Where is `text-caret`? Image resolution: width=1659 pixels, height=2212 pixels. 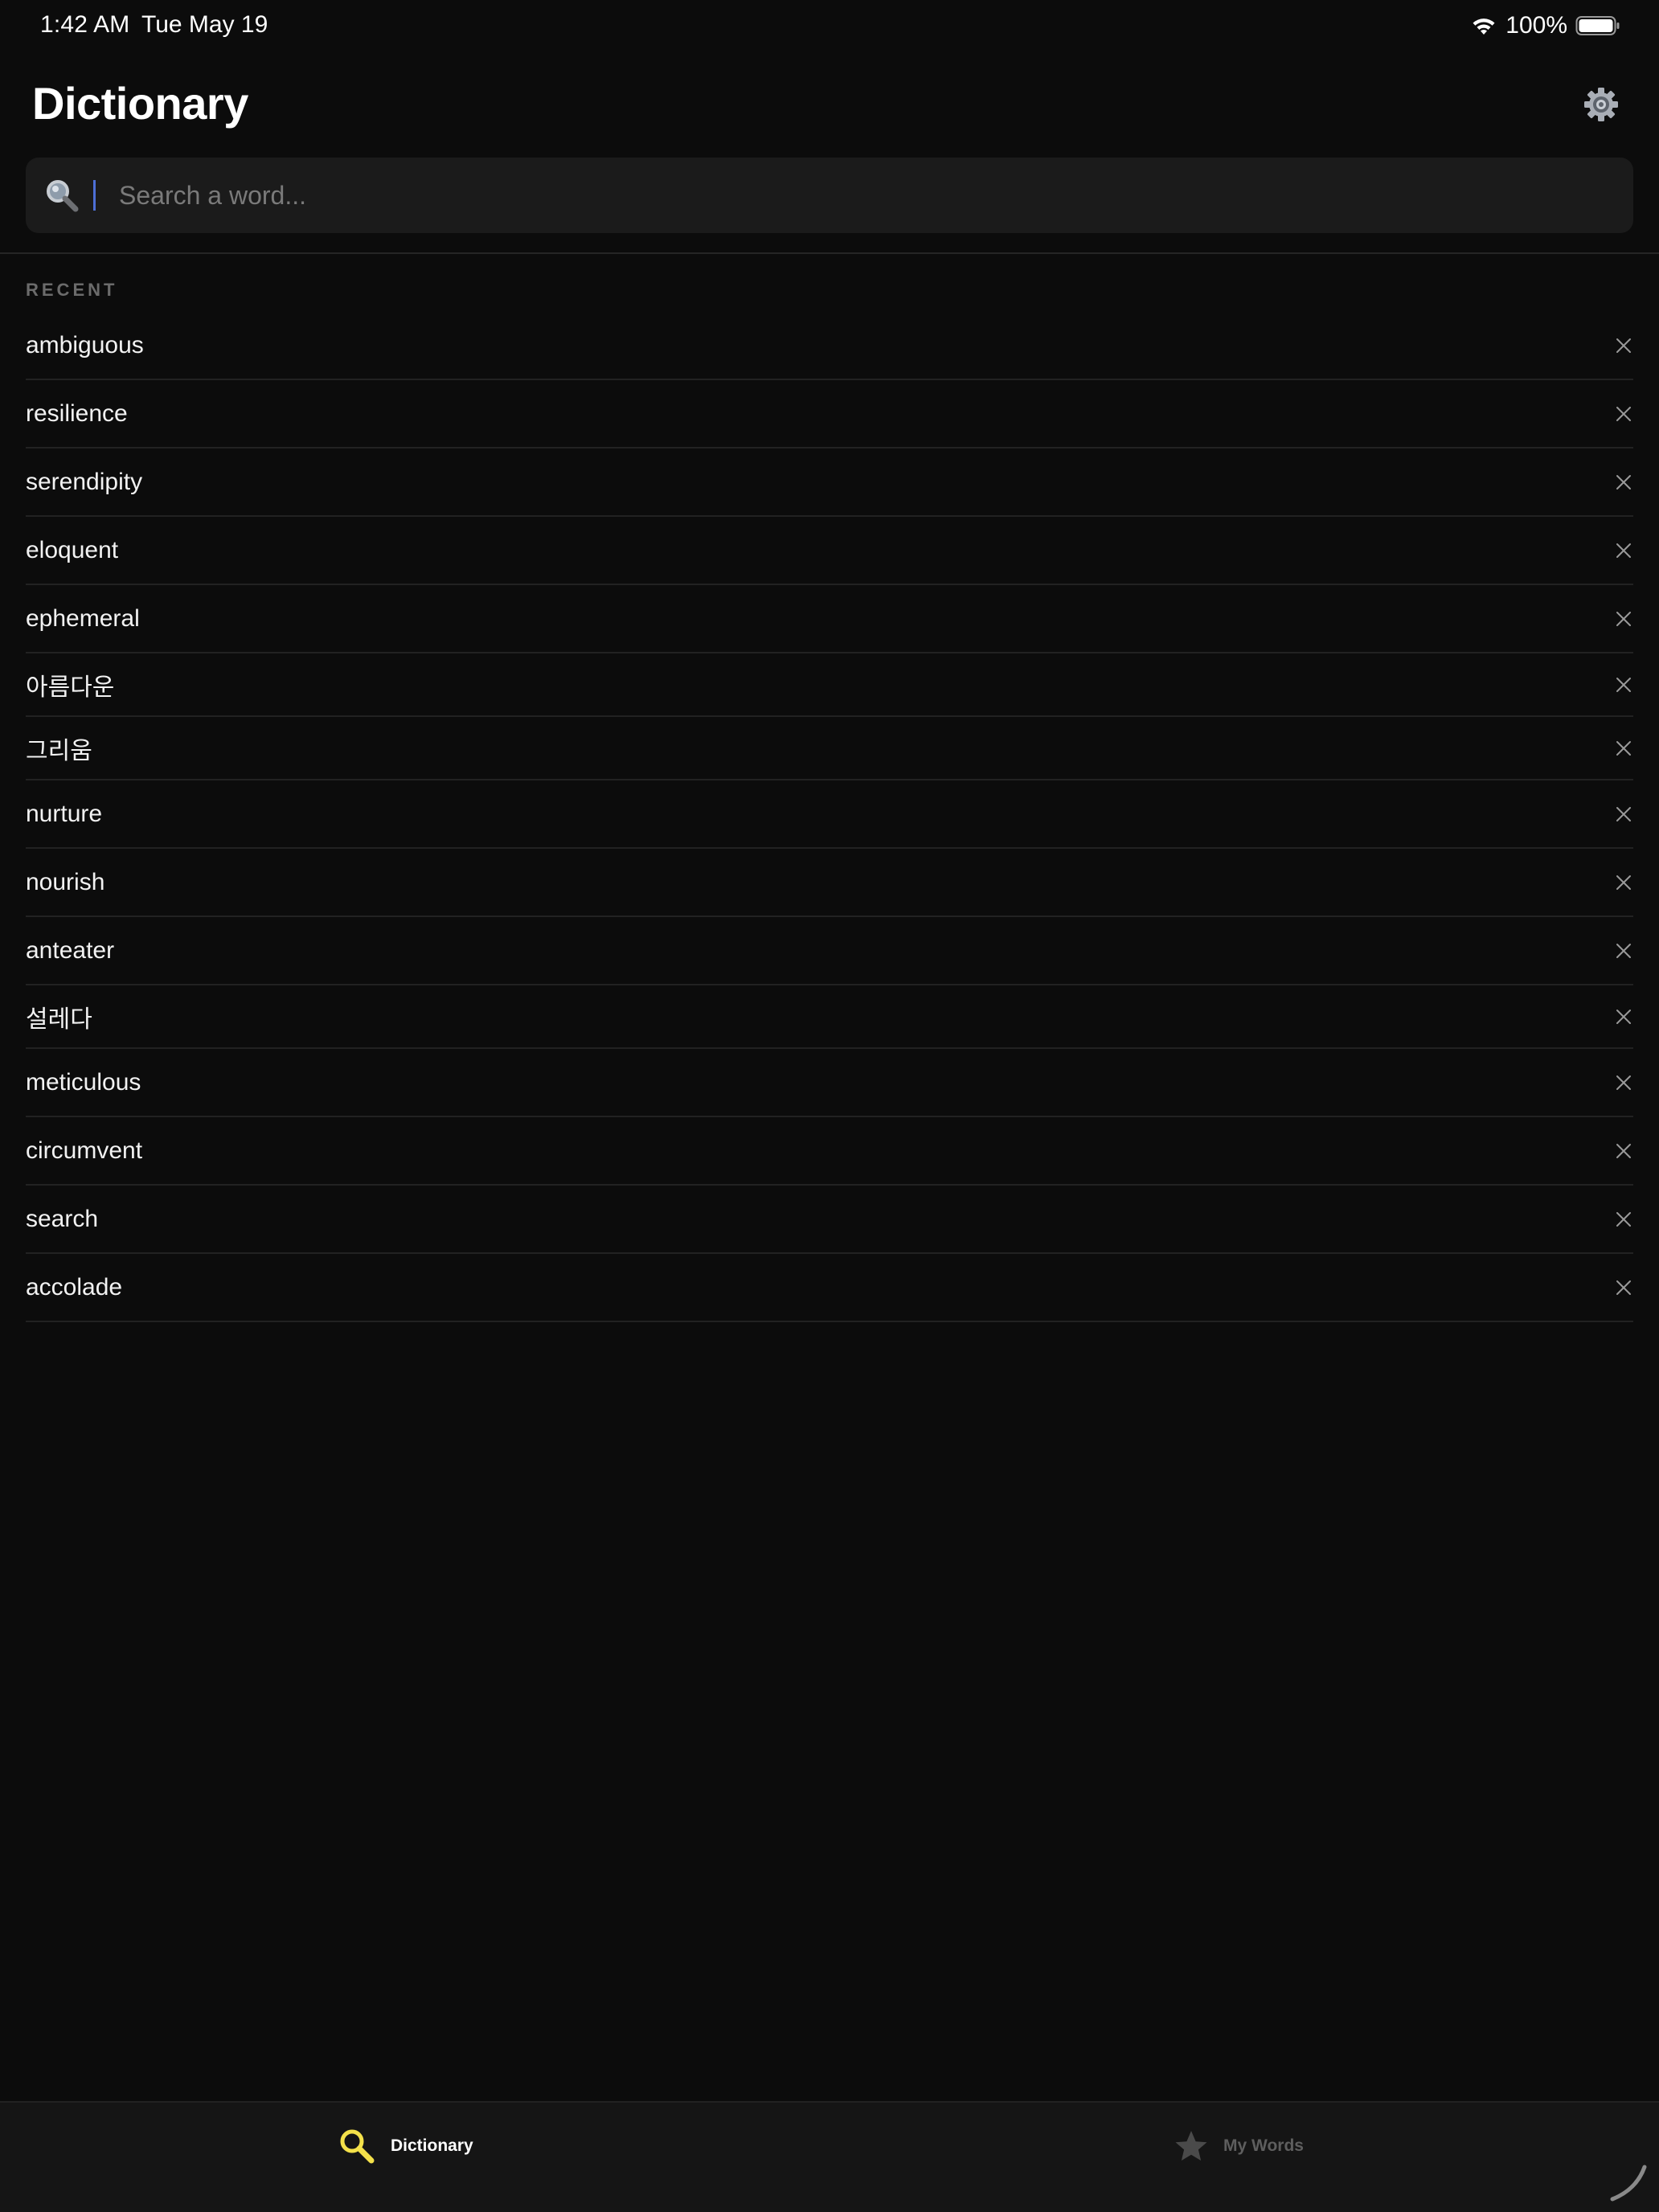
text-caret is located at coordinates (94, 195).